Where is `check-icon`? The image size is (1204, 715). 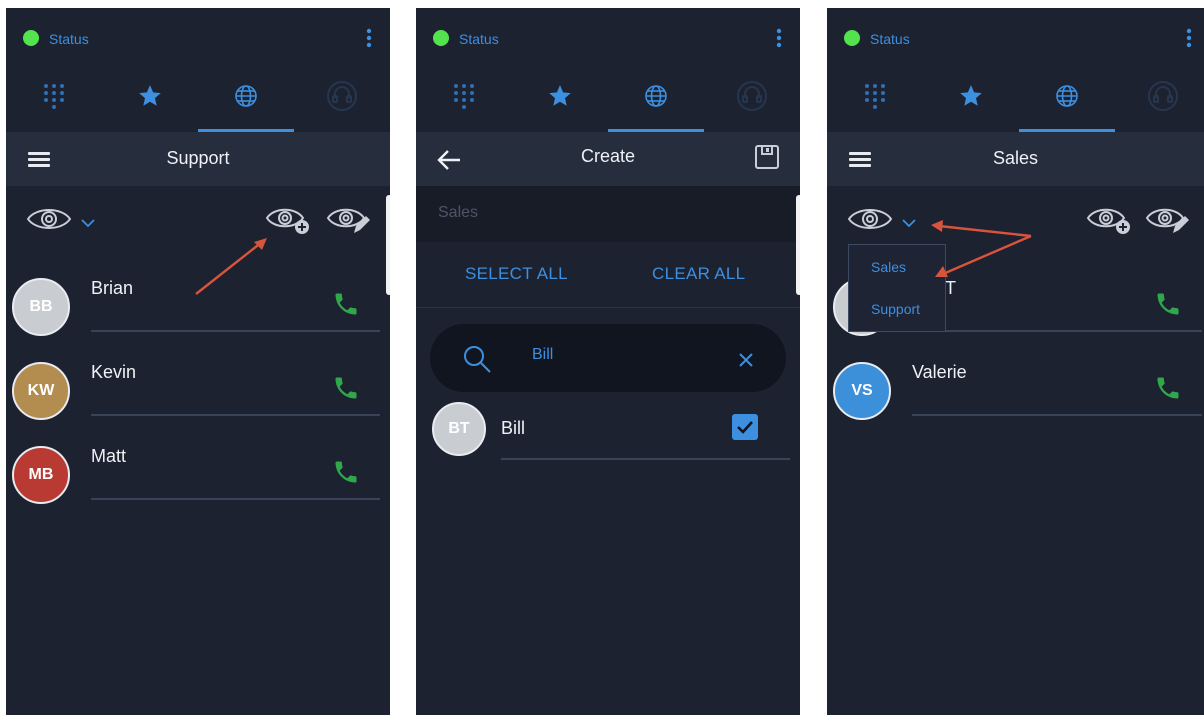 check-icon is located at coordinates (745, 427).